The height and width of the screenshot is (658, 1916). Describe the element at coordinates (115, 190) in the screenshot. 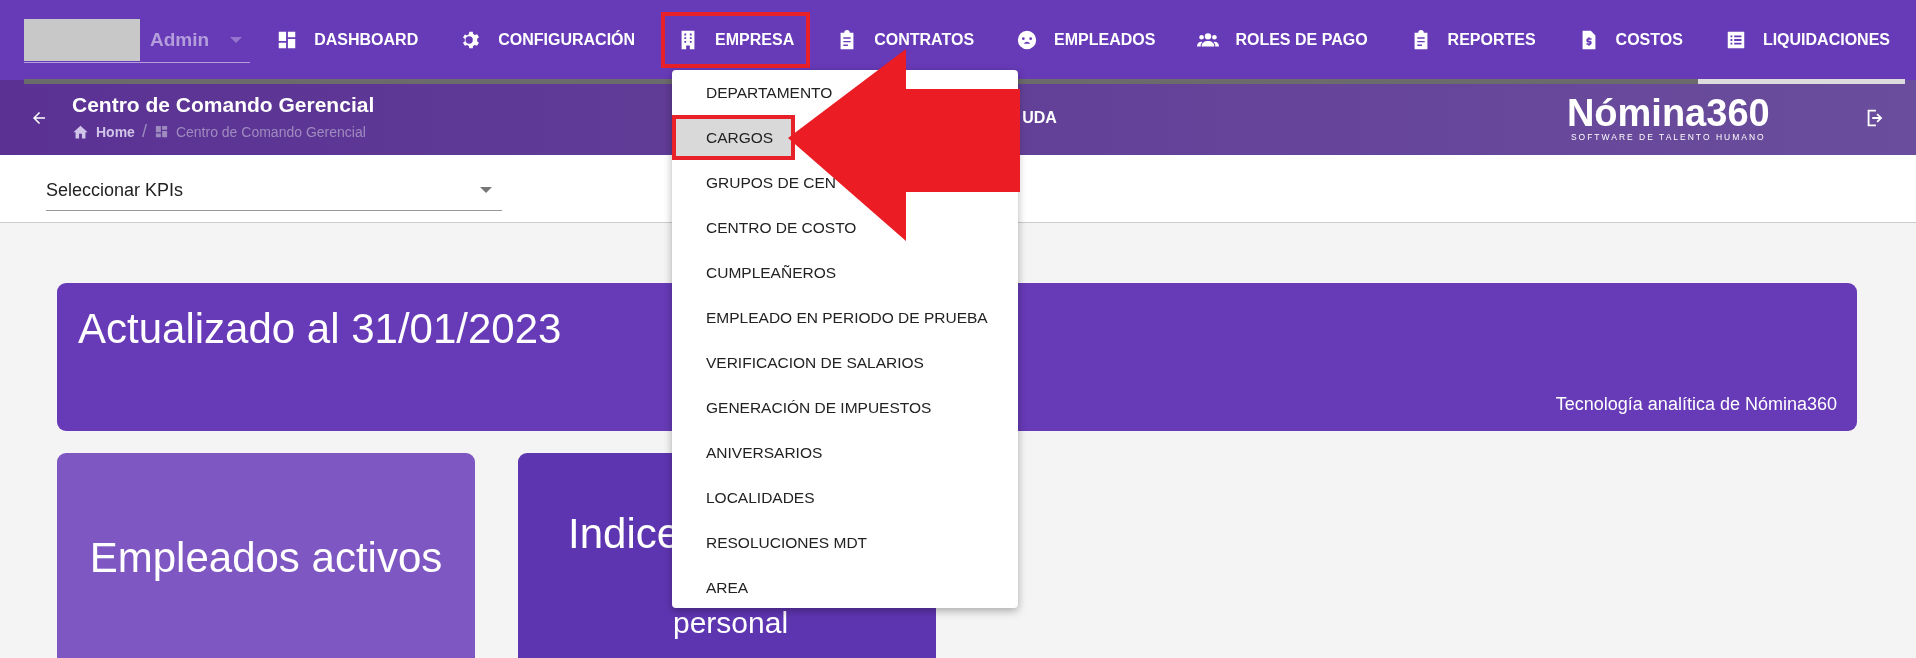

I see `select-placeholder: Seleccionar KPIs` at that location.